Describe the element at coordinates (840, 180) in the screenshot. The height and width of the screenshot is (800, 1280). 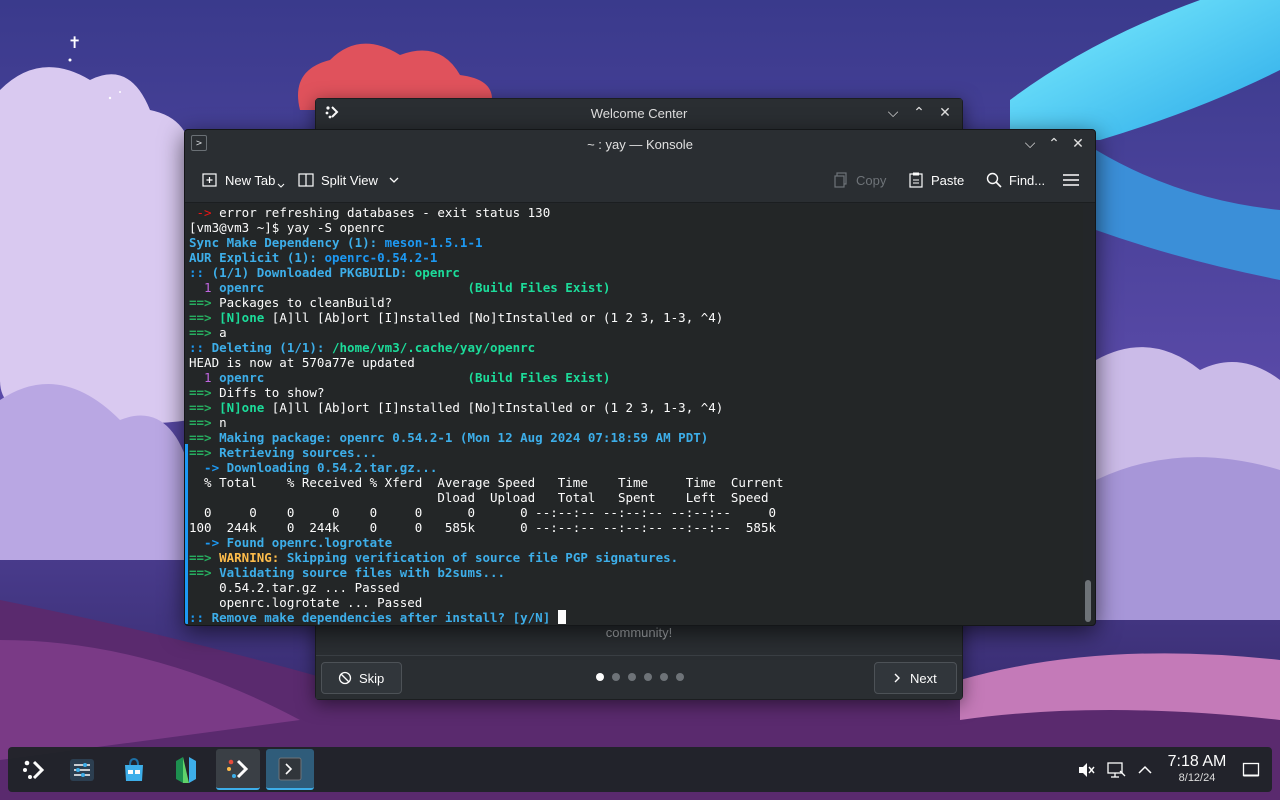
I see `copy-icon` at that location.